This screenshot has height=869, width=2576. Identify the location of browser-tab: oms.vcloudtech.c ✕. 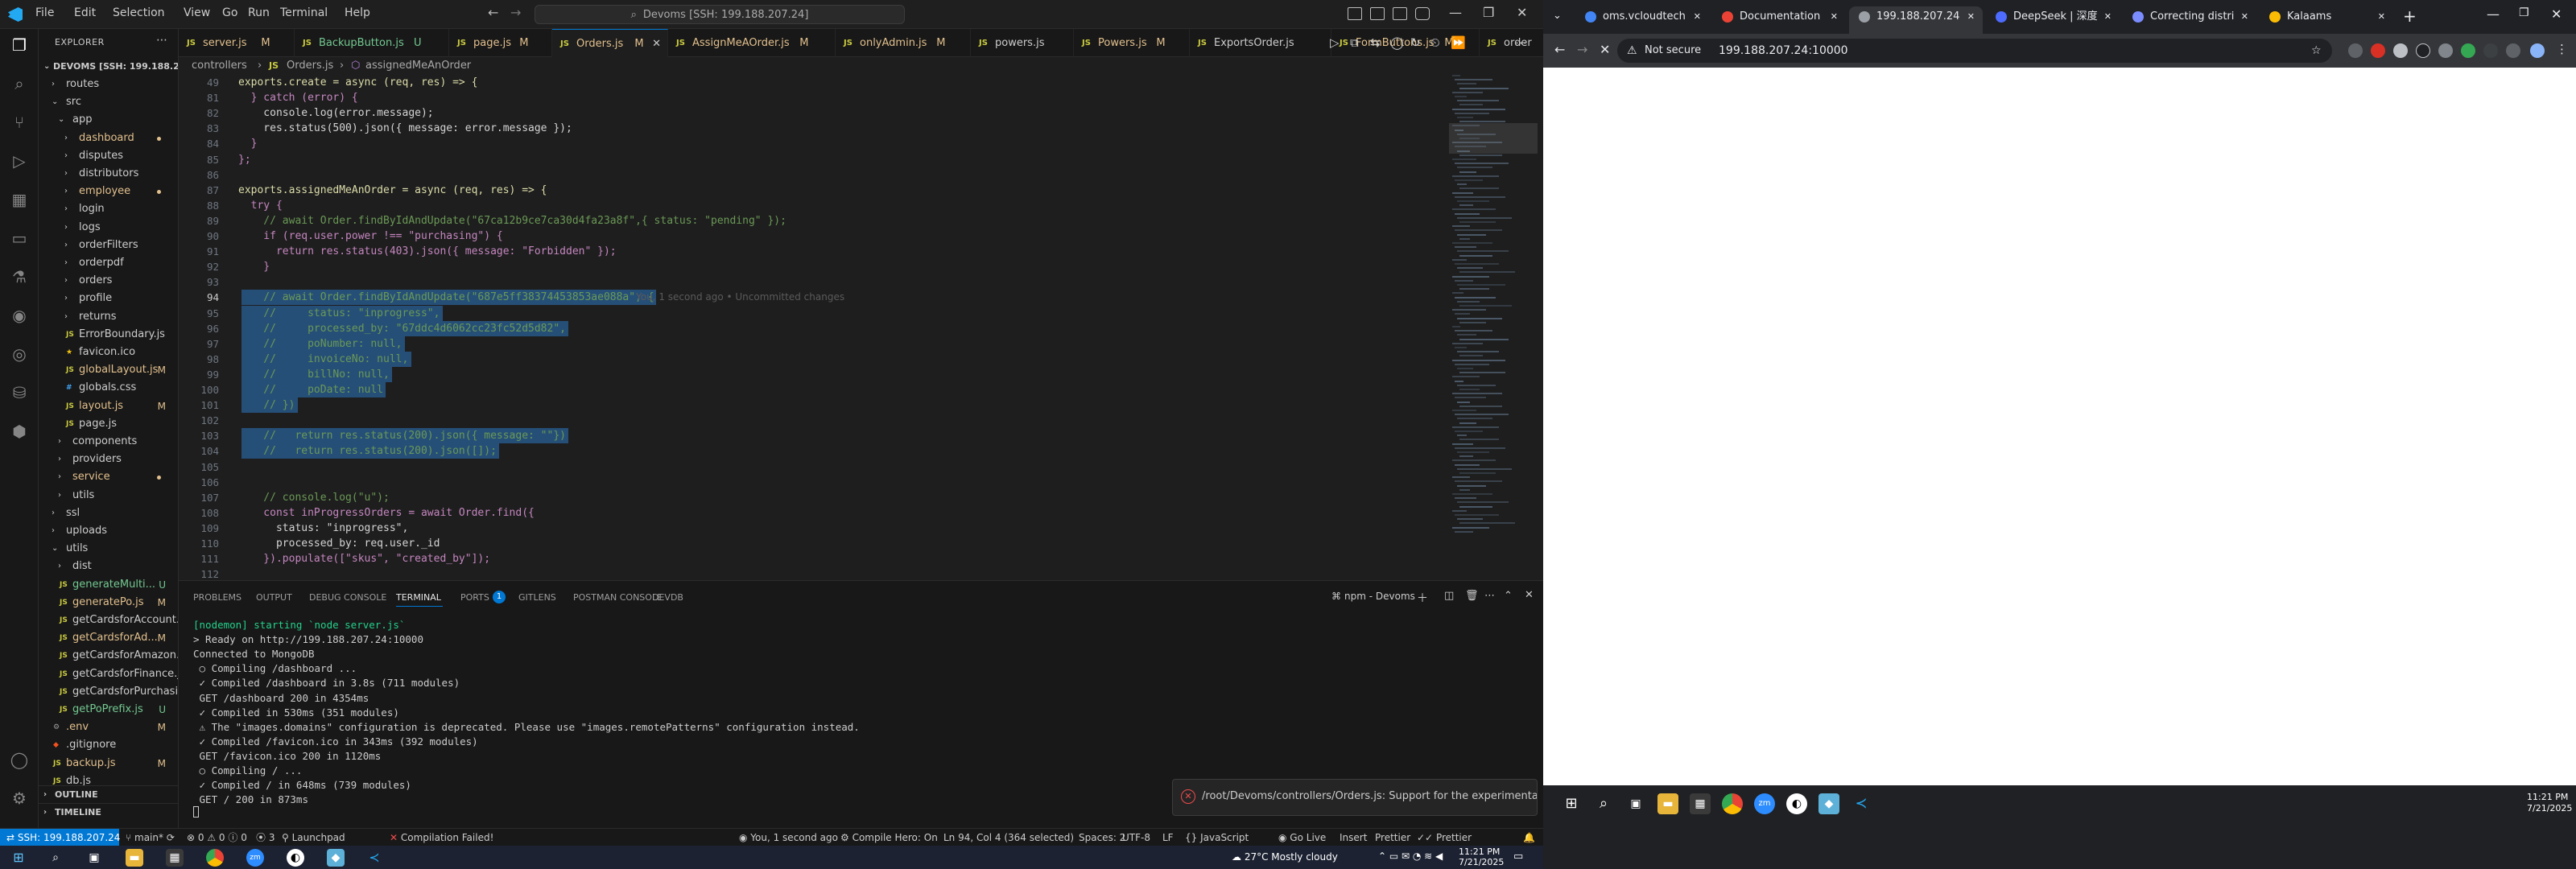
(1642, 20).